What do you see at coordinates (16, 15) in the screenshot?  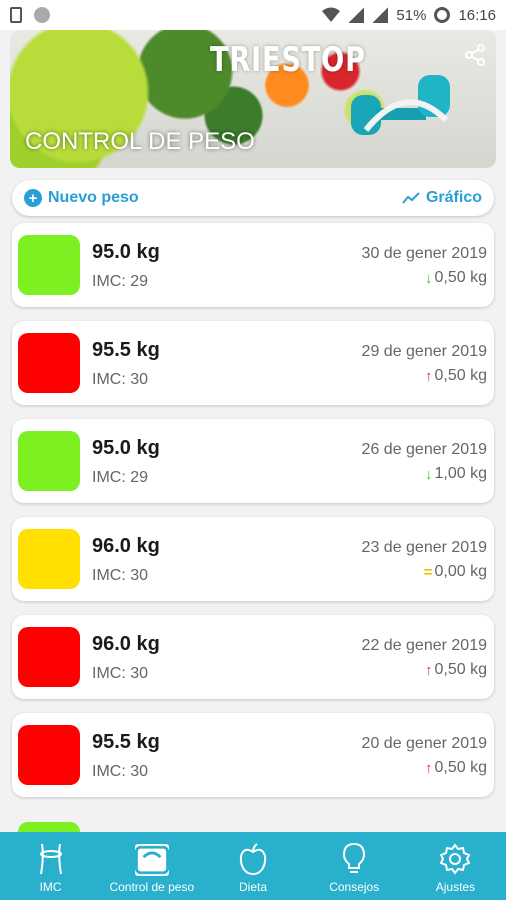 I see `sim-icon` at bounding box center [16, 15].